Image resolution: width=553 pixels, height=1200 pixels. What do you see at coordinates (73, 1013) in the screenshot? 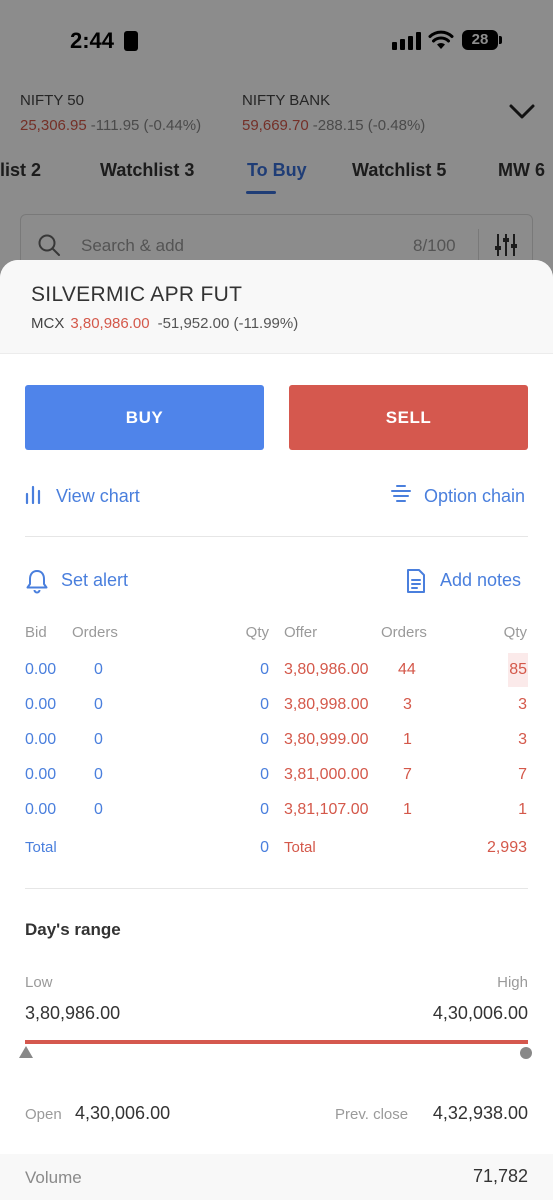
I see `range-low-value: 3,80,986.00` at bounding box center [73, 1013].